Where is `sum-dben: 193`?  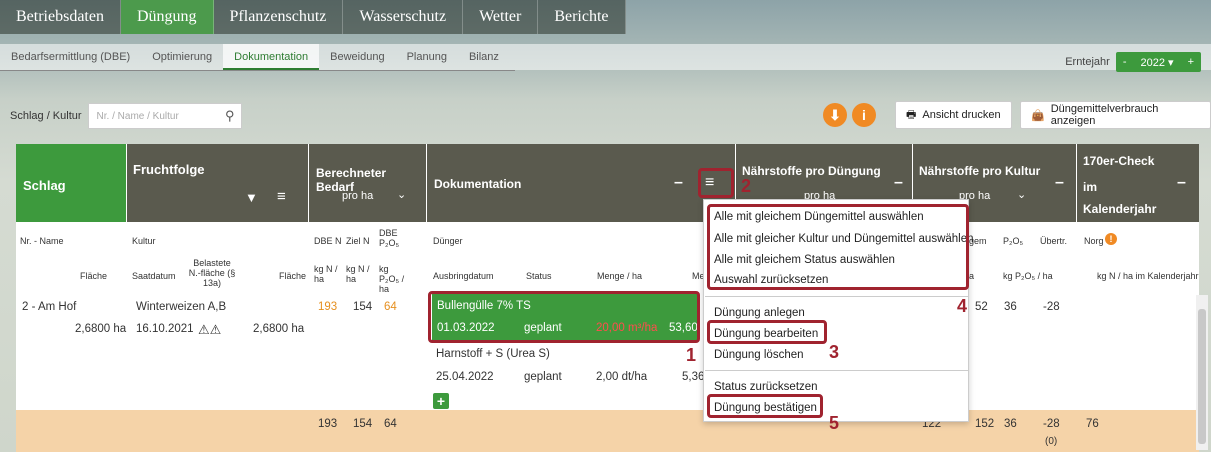
sum-dben: 193 is located at coordinates (328, 424).